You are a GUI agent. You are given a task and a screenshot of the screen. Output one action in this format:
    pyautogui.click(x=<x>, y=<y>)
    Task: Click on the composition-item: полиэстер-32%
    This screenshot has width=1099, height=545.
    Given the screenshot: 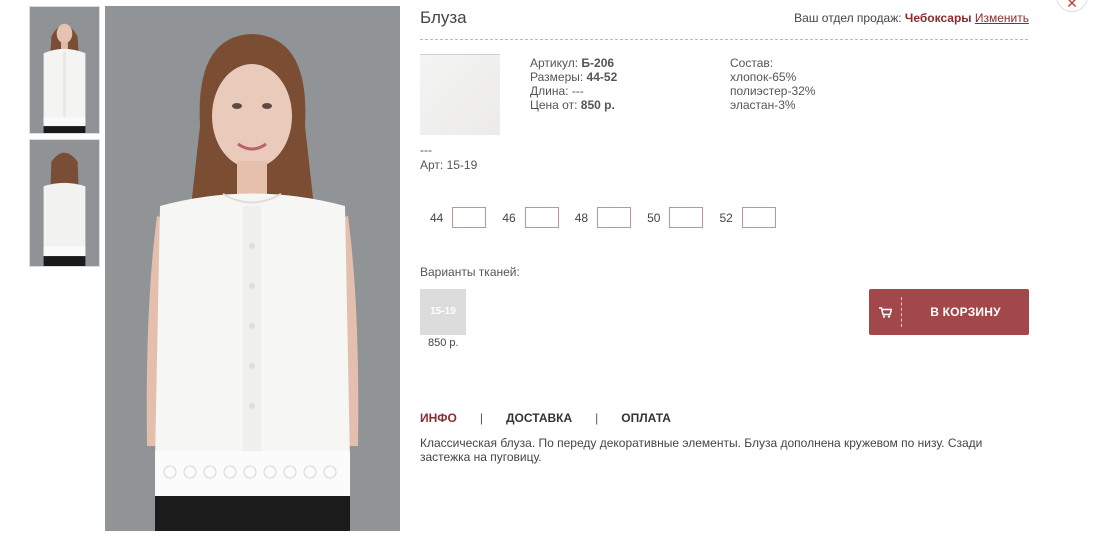 What is the action you would take?
    pyautogui.click(x=773, y=91)
    